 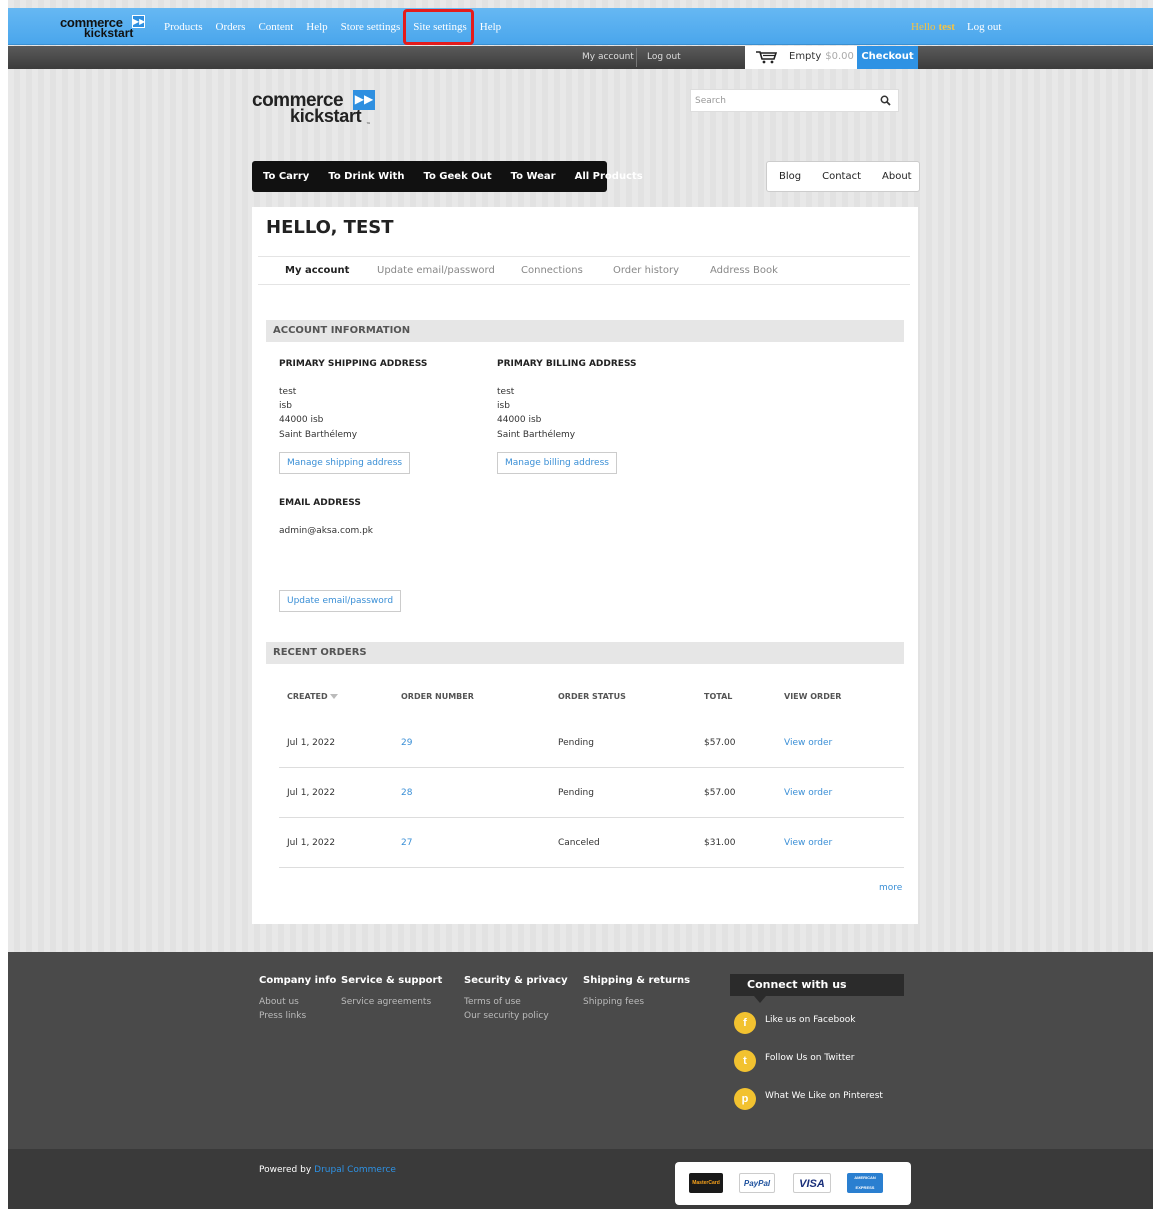 I want to click on trademark-mark: ™, so click(x=368, y=125).